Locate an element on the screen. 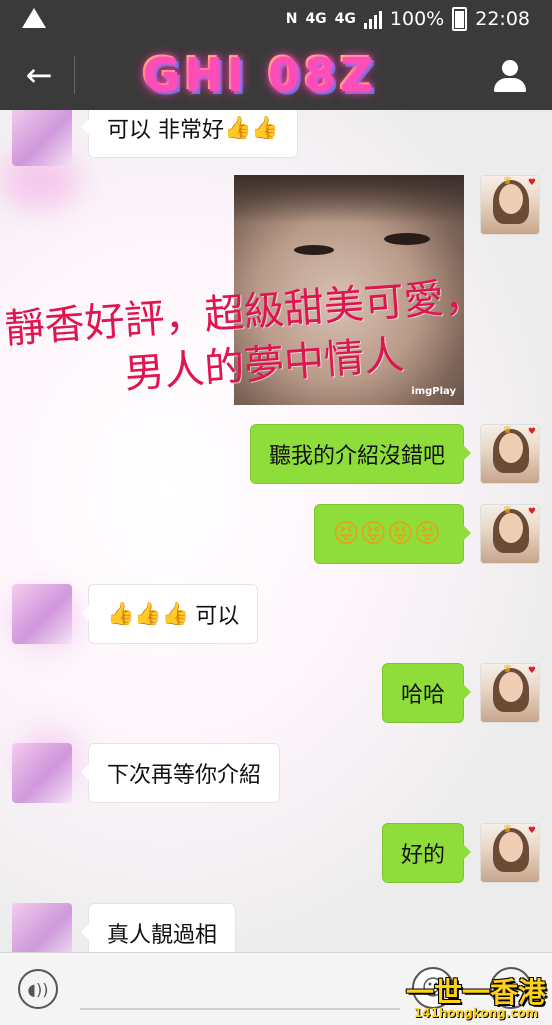 This screenshot has height=1025, width=552. chat-header: ← GHI 08Z is located at coordinates (276, 74).